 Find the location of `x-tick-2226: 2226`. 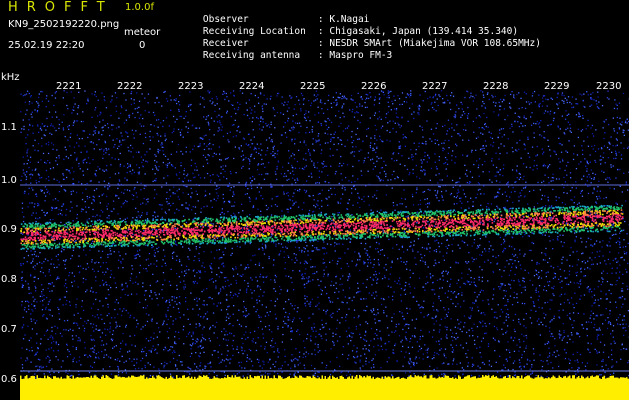

x-tick-2226: 2226 is located at coordinates (374, 86).